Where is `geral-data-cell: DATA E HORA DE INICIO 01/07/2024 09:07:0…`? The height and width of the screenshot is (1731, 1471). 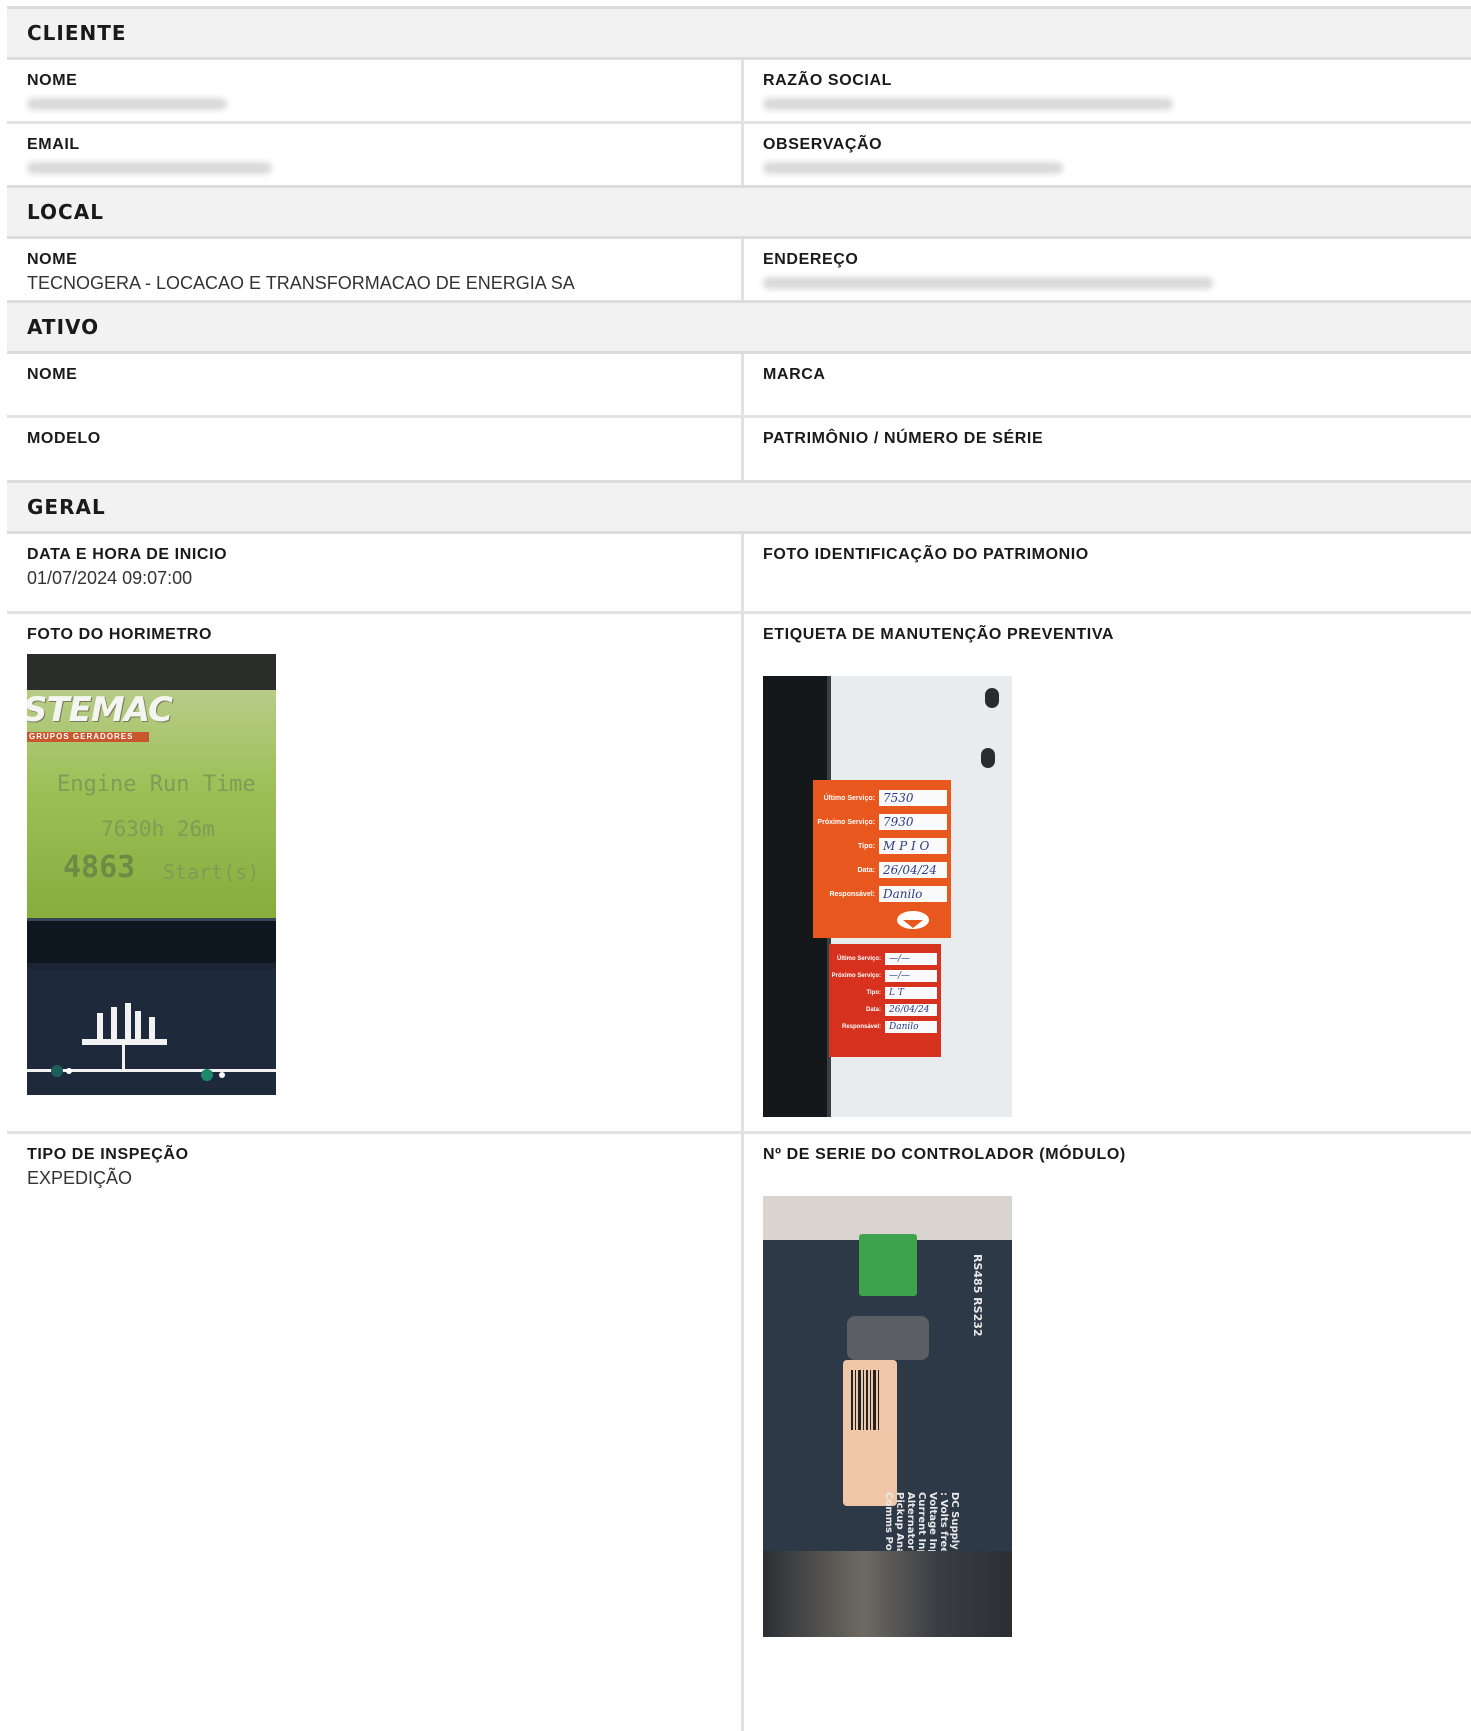 geral-data-cell: DATA E HORA DE INICIO 01/07/2024 09:07:0… is located at coordinates (375, 572).